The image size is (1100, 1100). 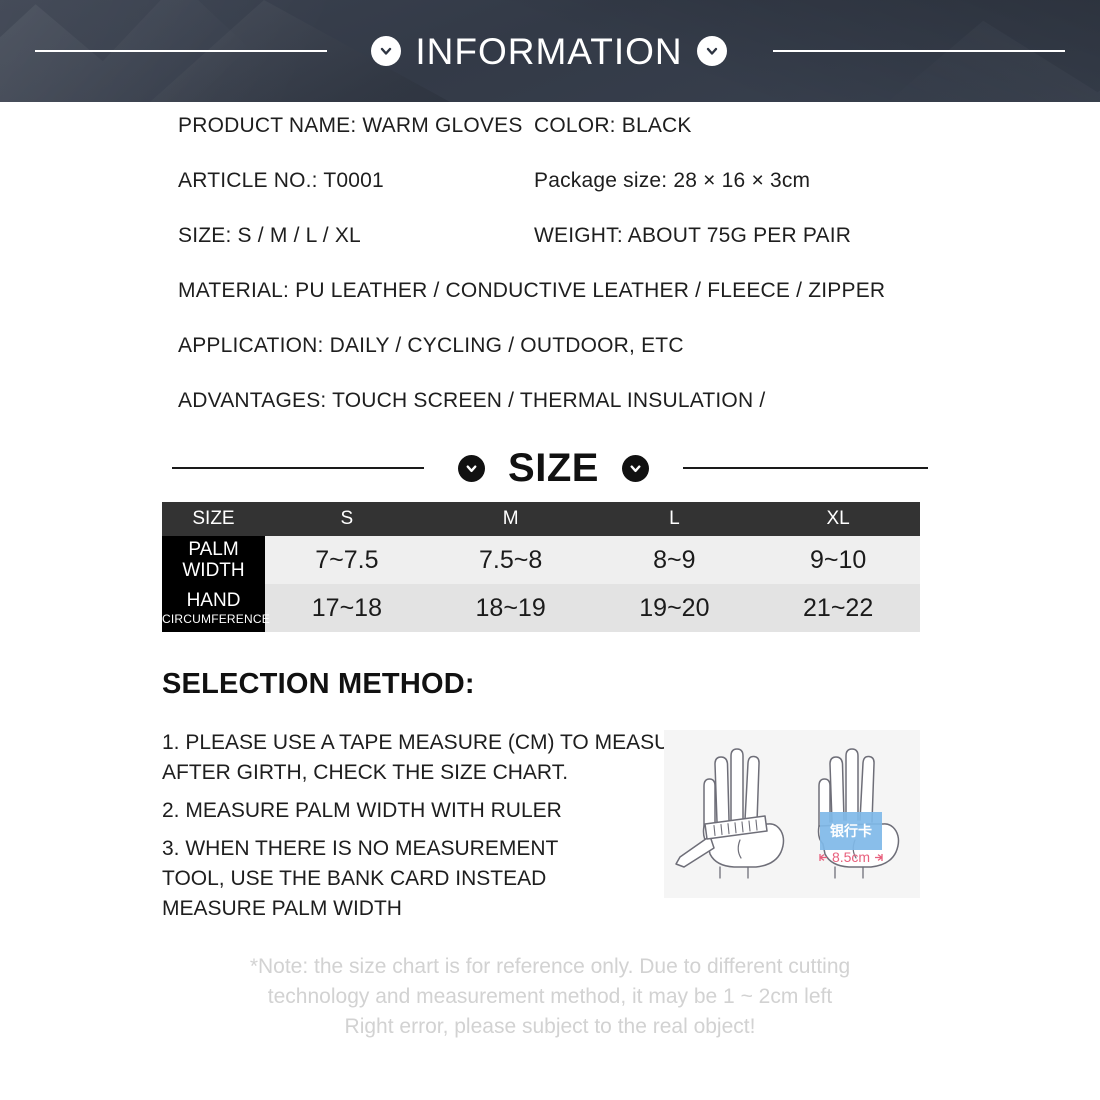 I want to click on selection-method-title: SELECTION METHOD:, so click(x=318, y=684).